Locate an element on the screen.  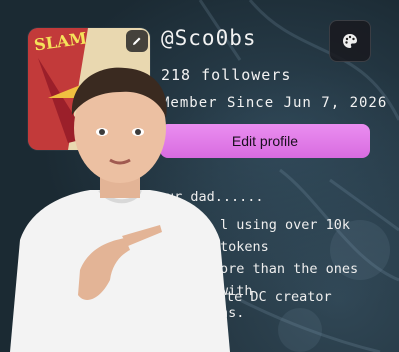
avatar-edit-button is located at coordinates (137, 41).